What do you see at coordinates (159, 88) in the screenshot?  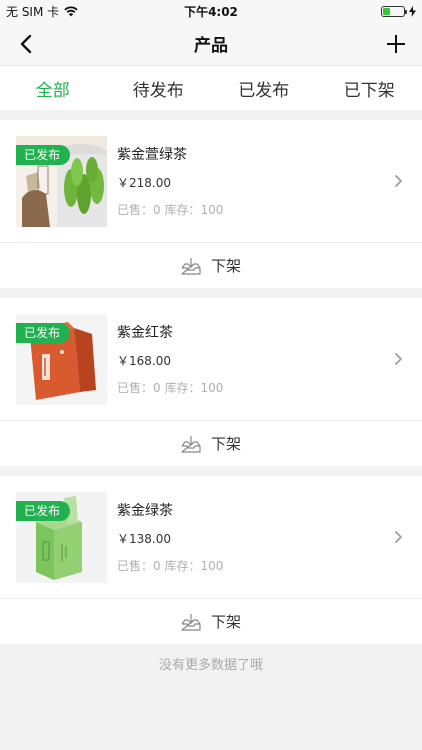 I see `tab-pending: 待发布` at bounding box center [159, 88].